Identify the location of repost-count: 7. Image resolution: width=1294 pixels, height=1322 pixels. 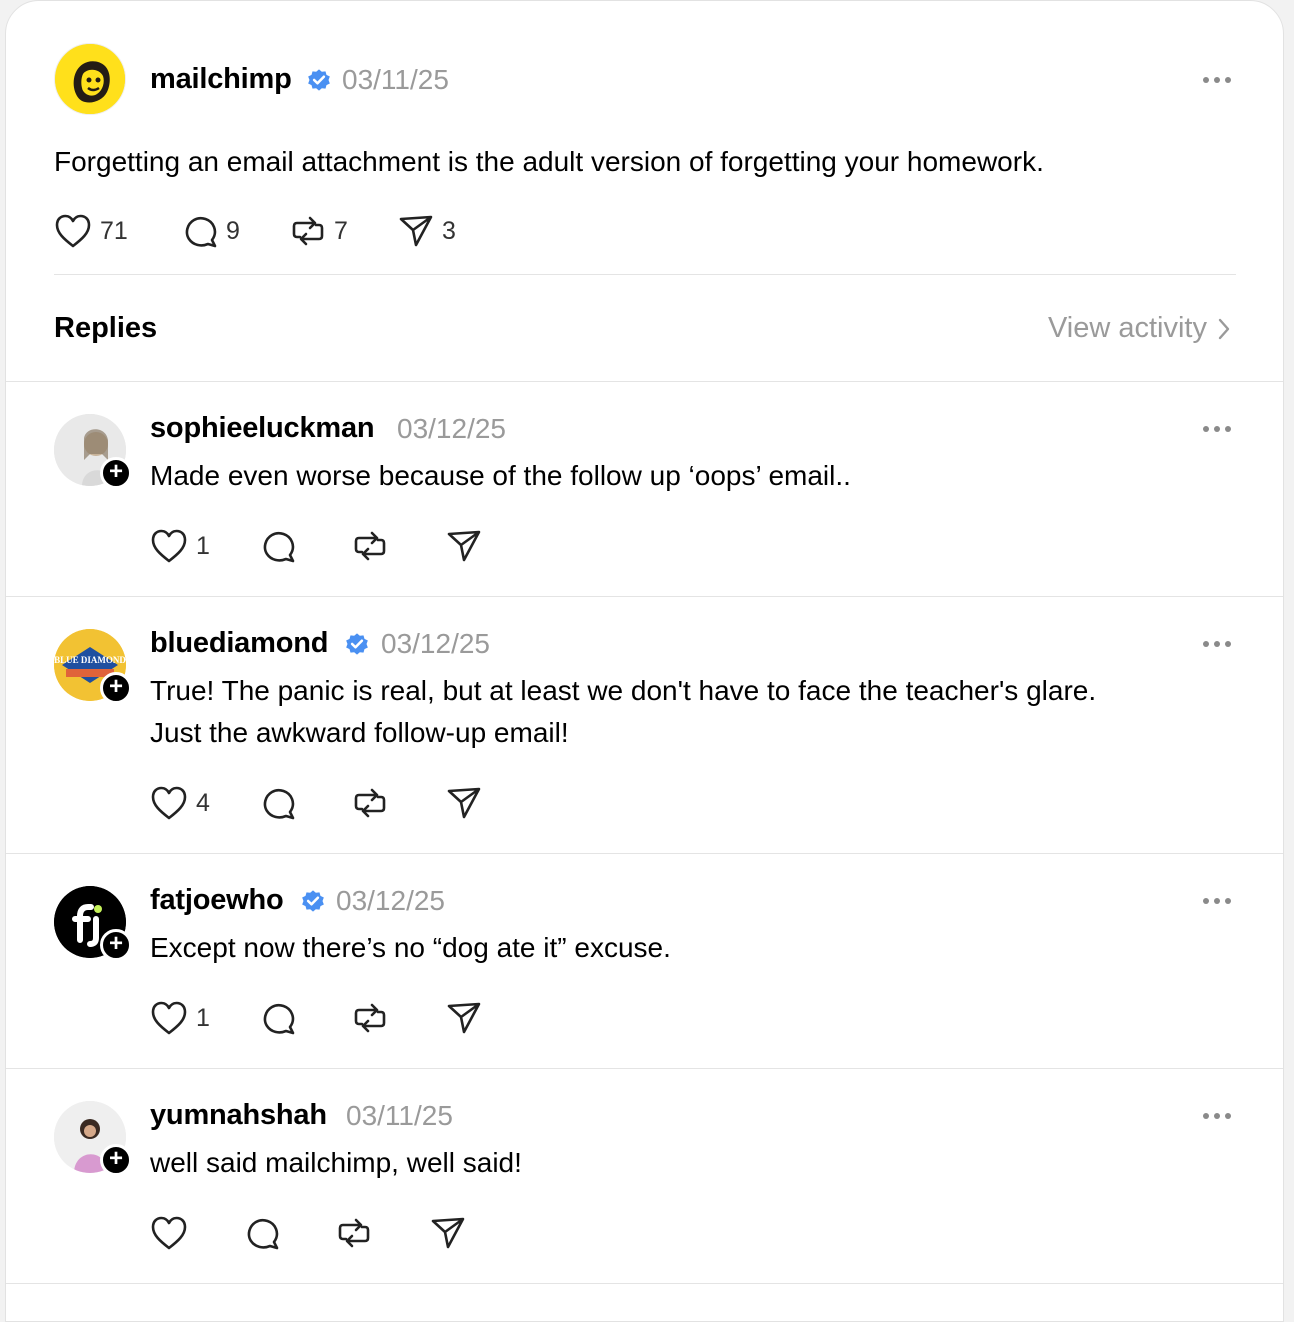
(341, 230).